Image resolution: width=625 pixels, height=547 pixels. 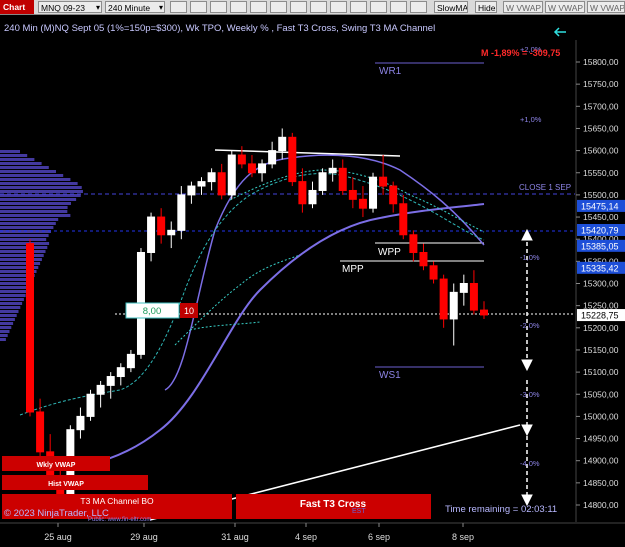 What do you see at coordinates (520, 53) in the screenshot?
I see `stats-label: M -1,89% = -309,75` at bounding box center [520, 53].